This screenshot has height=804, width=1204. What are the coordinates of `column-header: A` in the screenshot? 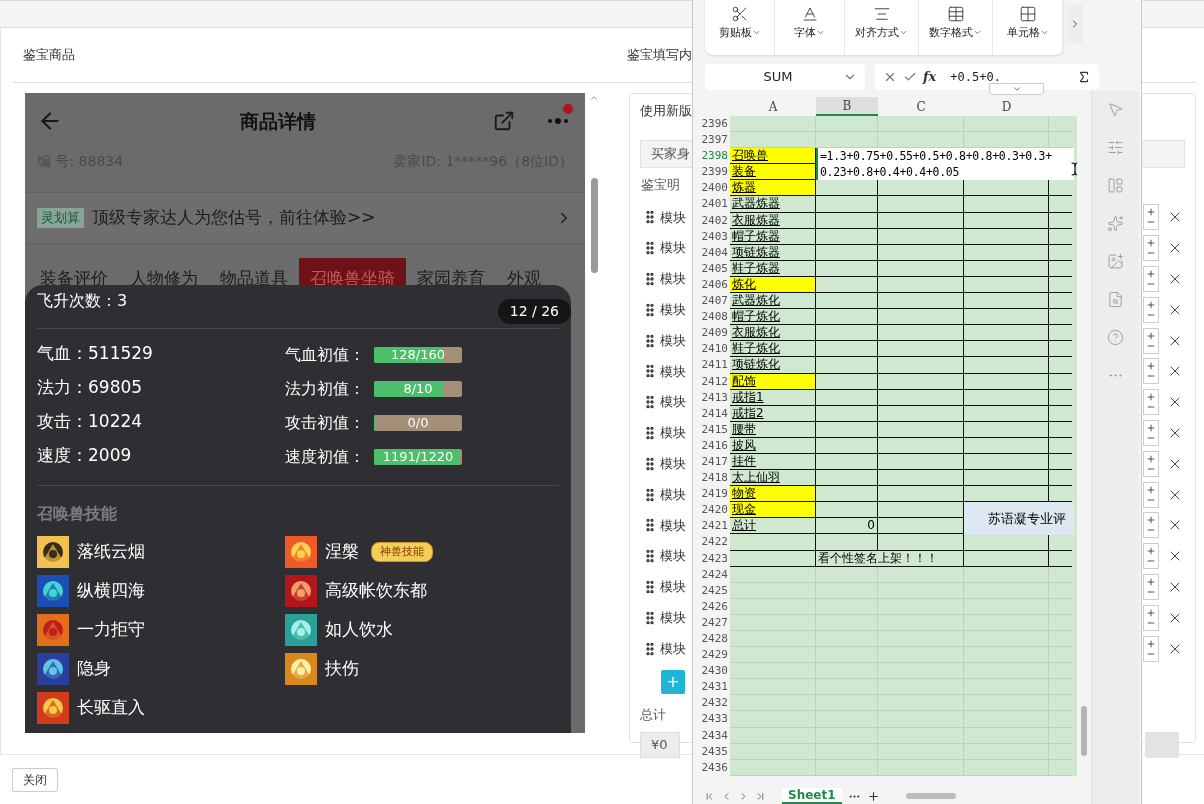 It's located at (773, 106).